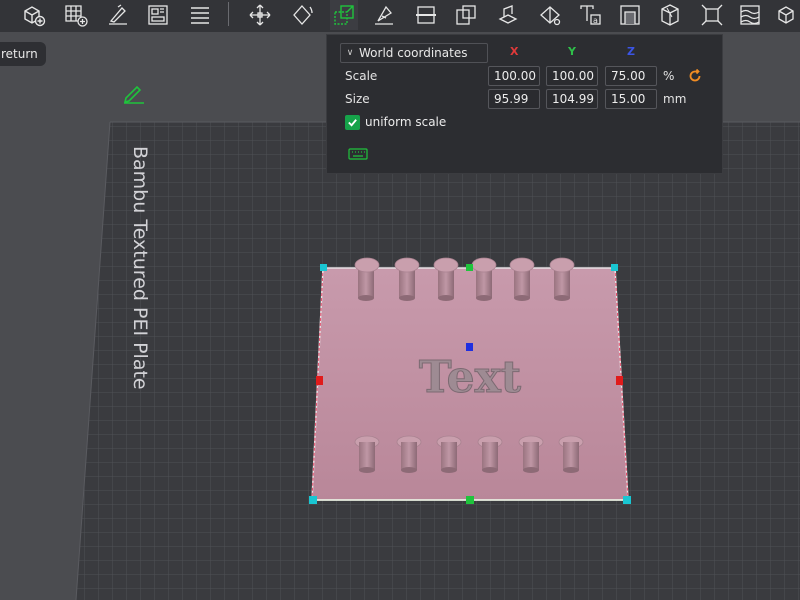 Image resolution: width=800 pixels, height=600 pixels. What do you see at coordinates (228, 14) in the screenshot?
I see `toolbar-separator` at bounding box center [228, 14].